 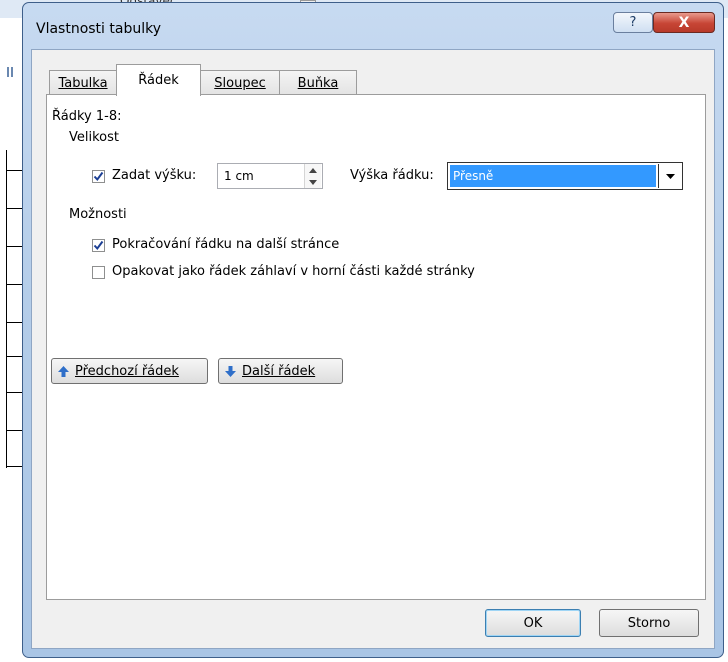 I want to click on allow-row-break-checkbox, so click(x=98, y=245).